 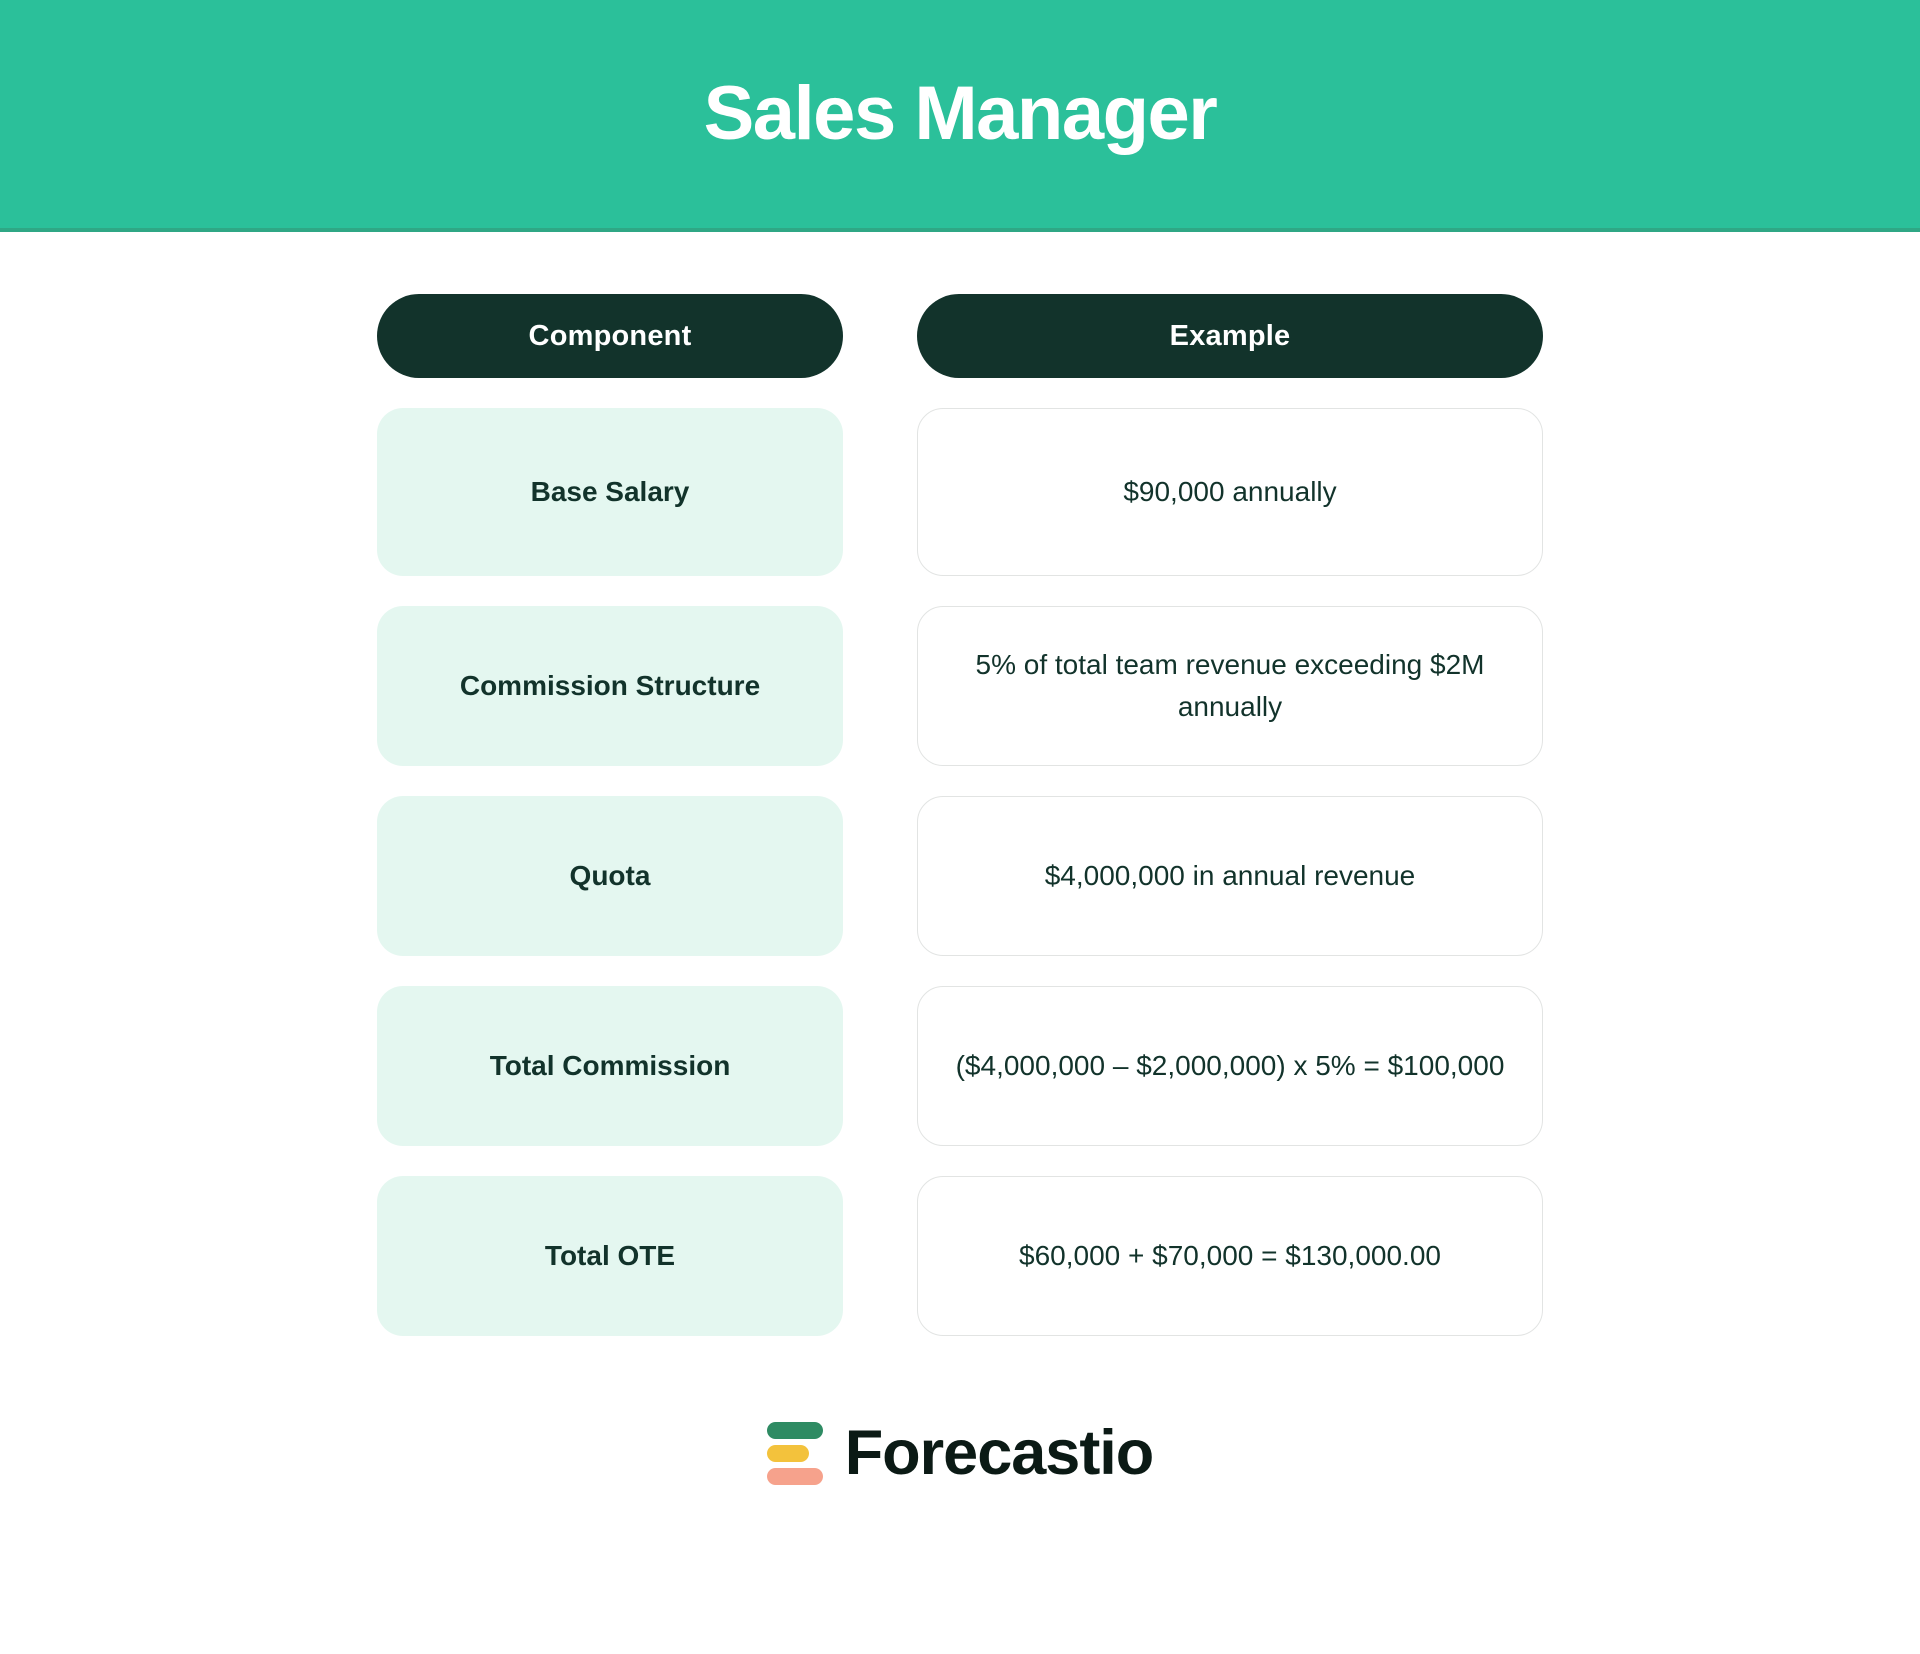 I want to click on header-pill-component: Component, so click(x=610, y=336).